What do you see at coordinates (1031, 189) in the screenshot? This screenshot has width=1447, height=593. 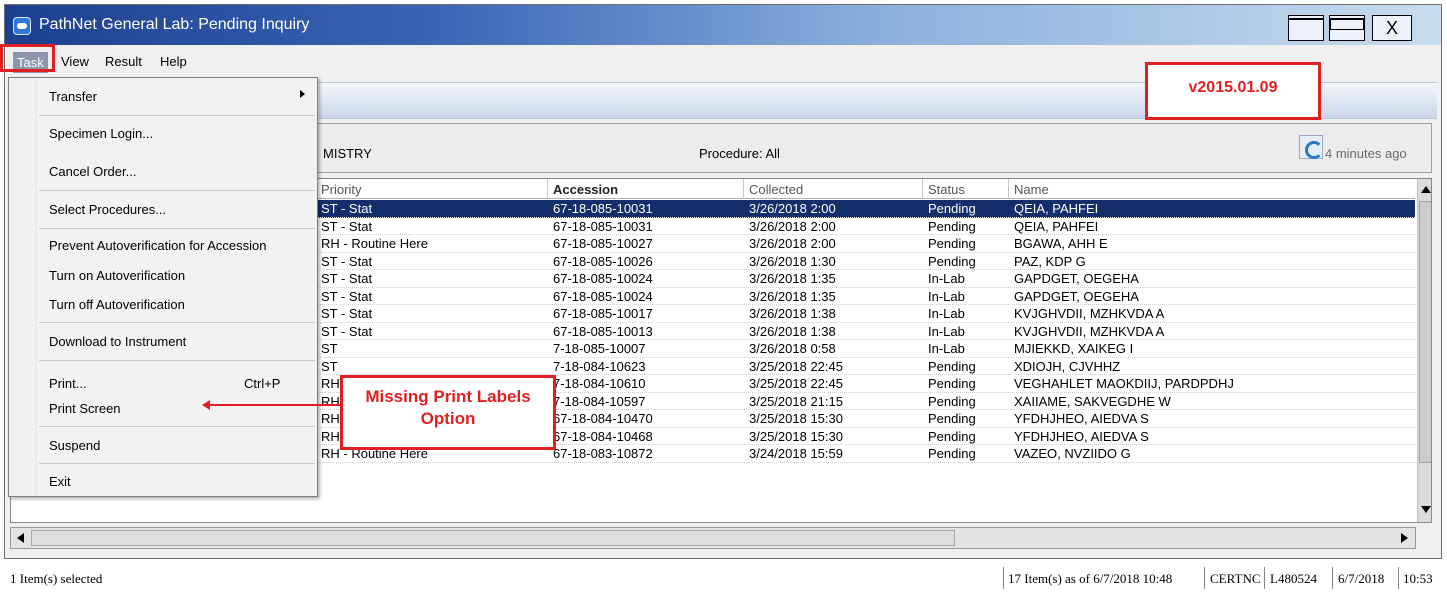 I see `column-name: Name` at bounding box center [1031, 189].